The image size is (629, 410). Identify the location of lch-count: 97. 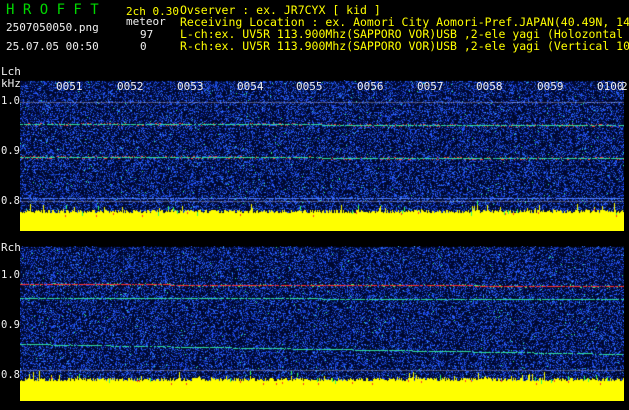
(147, 34).